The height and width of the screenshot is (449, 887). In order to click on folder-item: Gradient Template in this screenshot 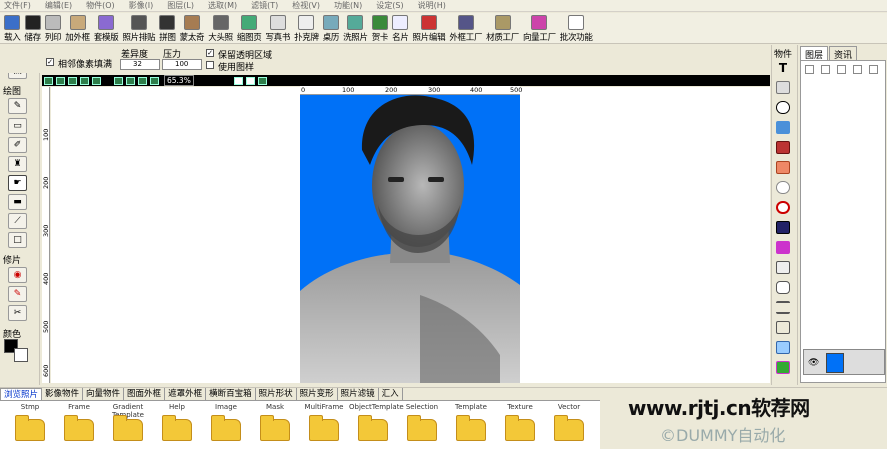, I will do `click(128, 425)`.